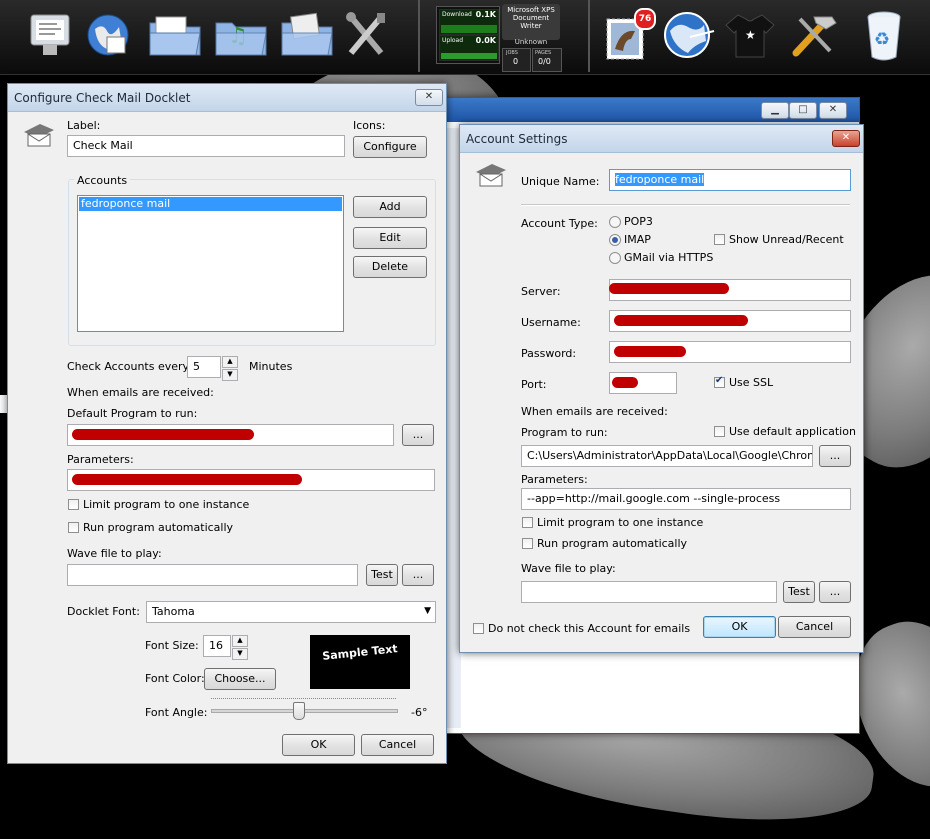 Image resolution: width=930 pixels, height=839 pixels. Describe the element at coordinates (719, 431) in the screenshot. I see `use-default-app-checkbox` at that location.